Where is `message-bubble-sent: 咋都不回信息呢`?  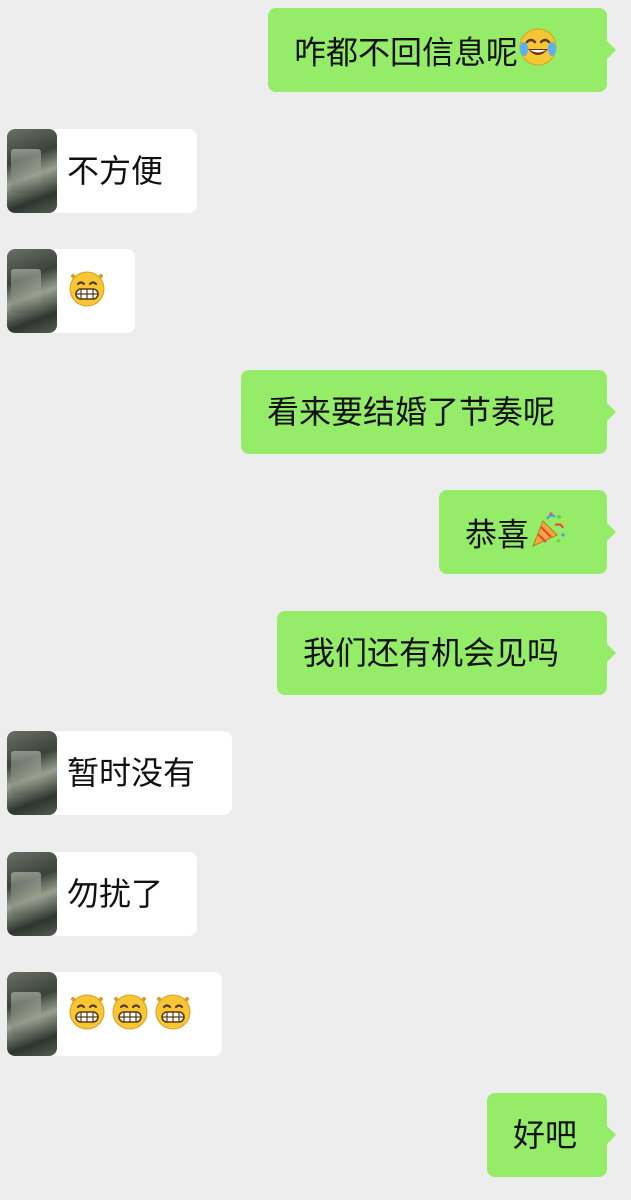
message-bubble-sent: 咋都不回信息呢 is located at coordinates (442, 50).